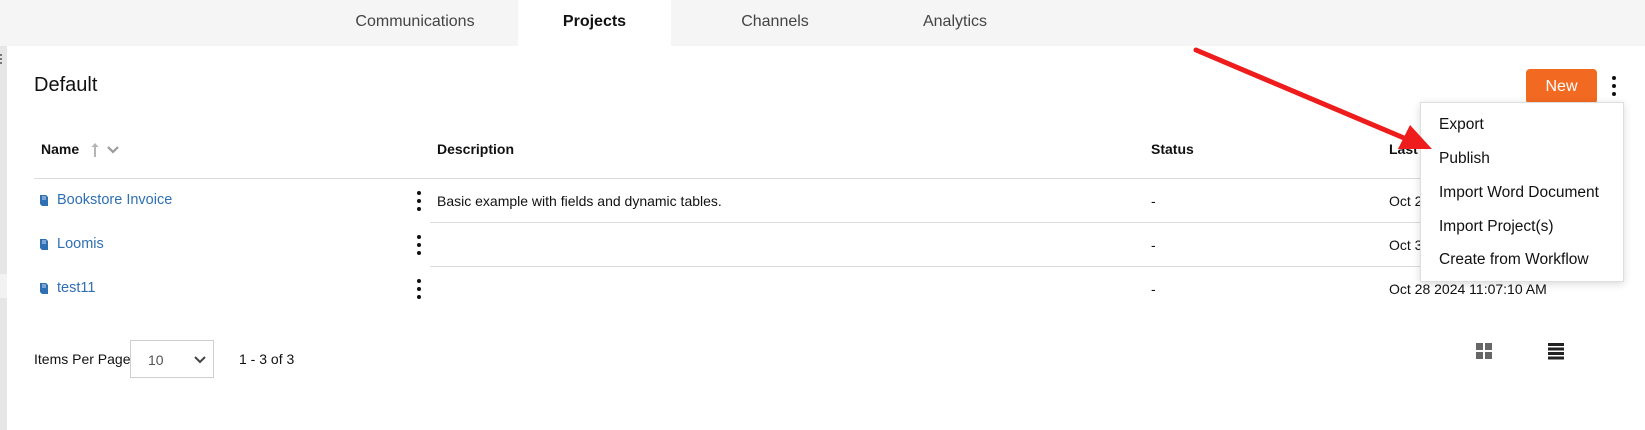 This screenshot has width=1645, height=430. Describe the element at coordinates (3, 238) in the screenshot. I see `side-panel-edge` at that location.